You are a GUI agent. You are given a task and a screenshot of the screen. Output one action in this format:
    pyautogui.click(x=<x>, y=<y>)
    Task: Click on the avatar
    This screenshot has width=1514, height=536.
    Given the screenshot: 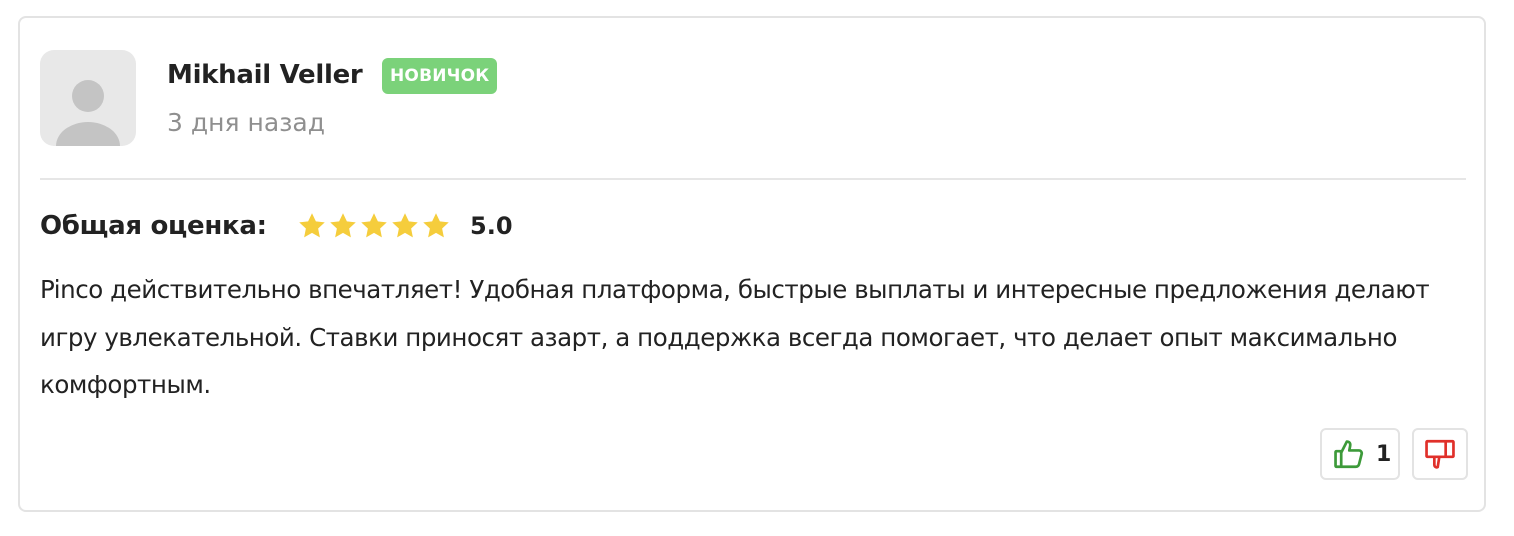 What is the action you would take?
    pyautogui.click(x=88, y=98)
    